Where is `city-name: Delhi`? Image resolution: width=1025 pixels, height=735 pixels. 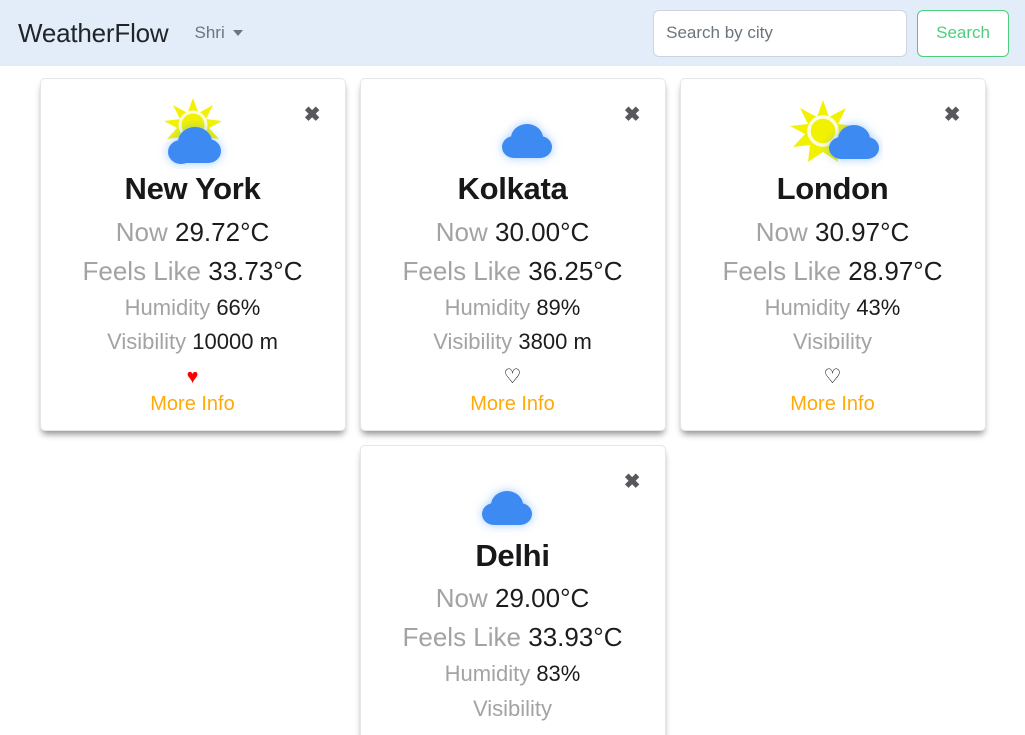
city-name: Delhi is located at coordinates (512, 555).